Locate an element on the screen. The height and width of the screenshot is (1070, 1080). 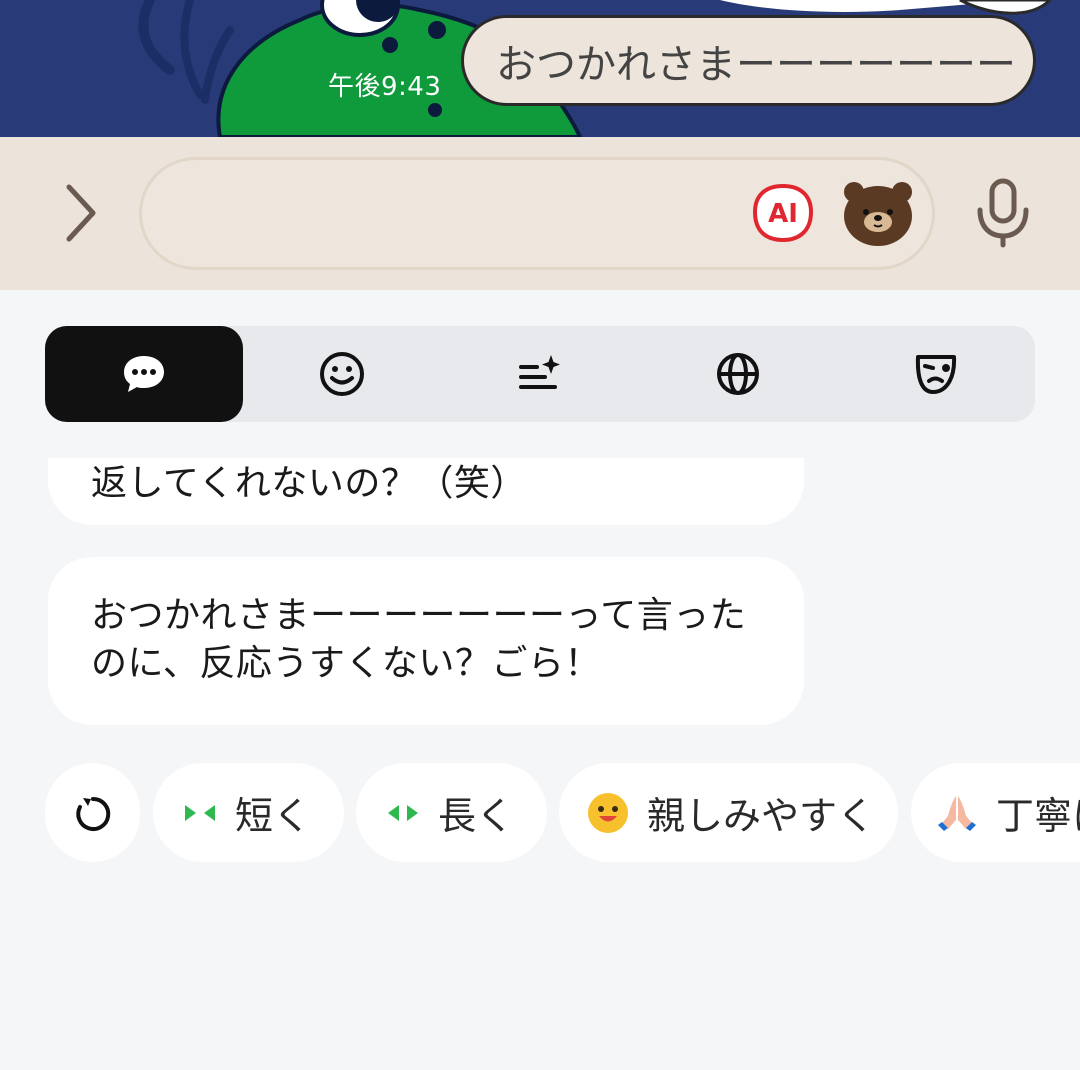
message-input is located at coordinates (462, 215).